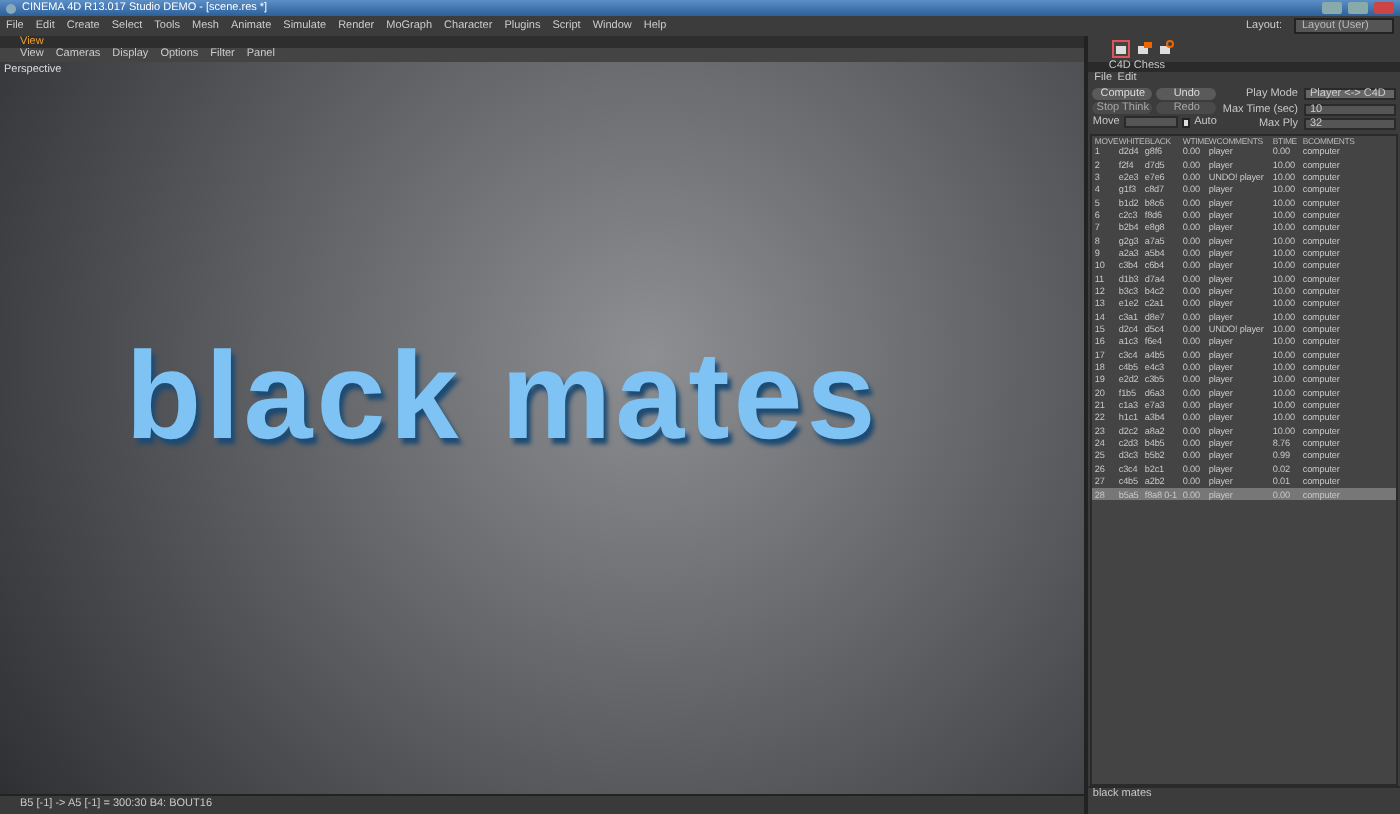 The height and width of the screenshot is (814, 1400). Describe the element at coordinates (502, 397) in the screenshot. I see `viewport-caption: black mates` at that location.